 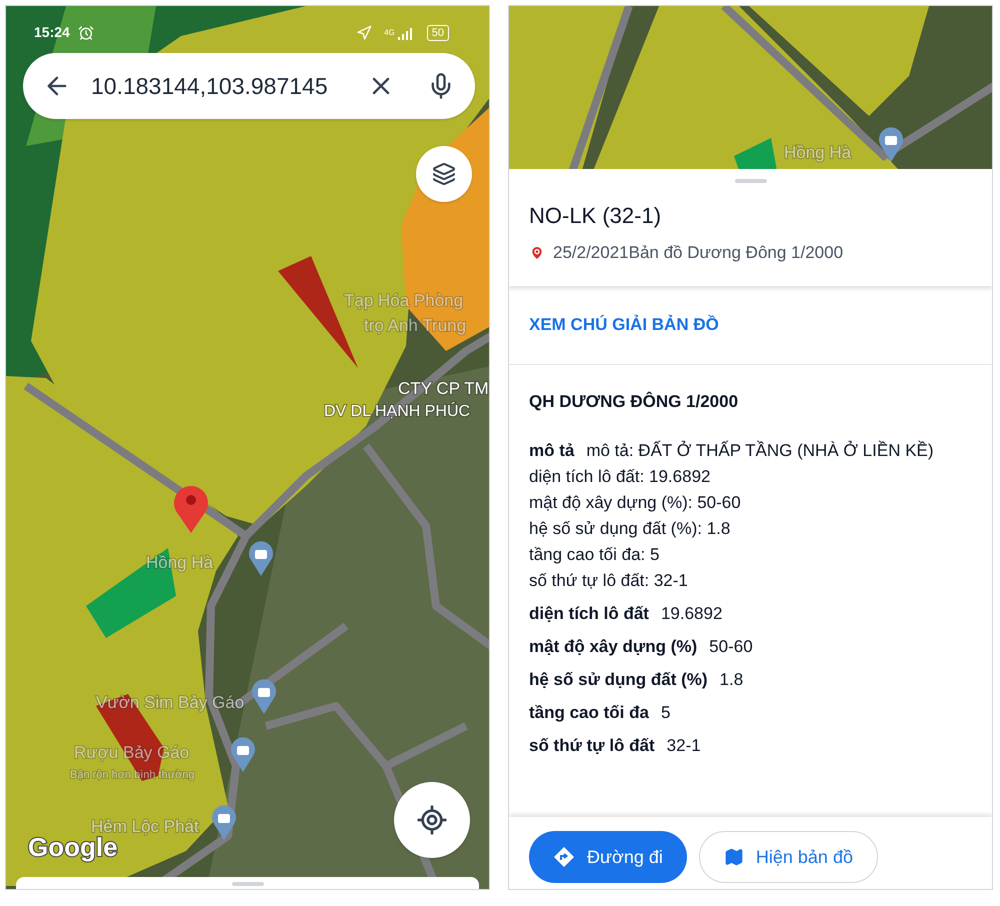 What do you see at coordinates (630, 529) in the screenshot?
I see `description-line: hệ số sử dụng đất (%): 1.8` at bounding box center [630, 529].